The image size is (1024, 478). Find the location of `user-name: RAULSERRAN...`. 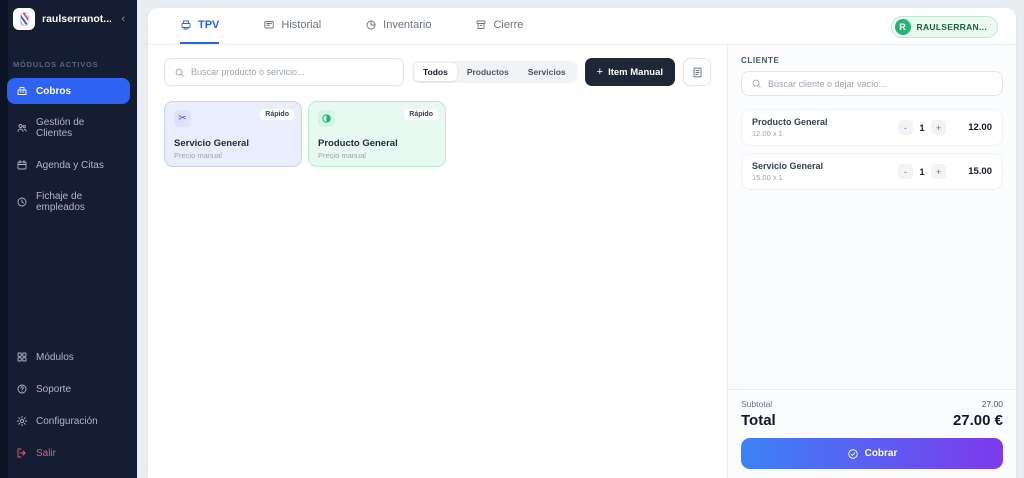

user-name: RAULSERRAN... is located at coordinates (951, 27).